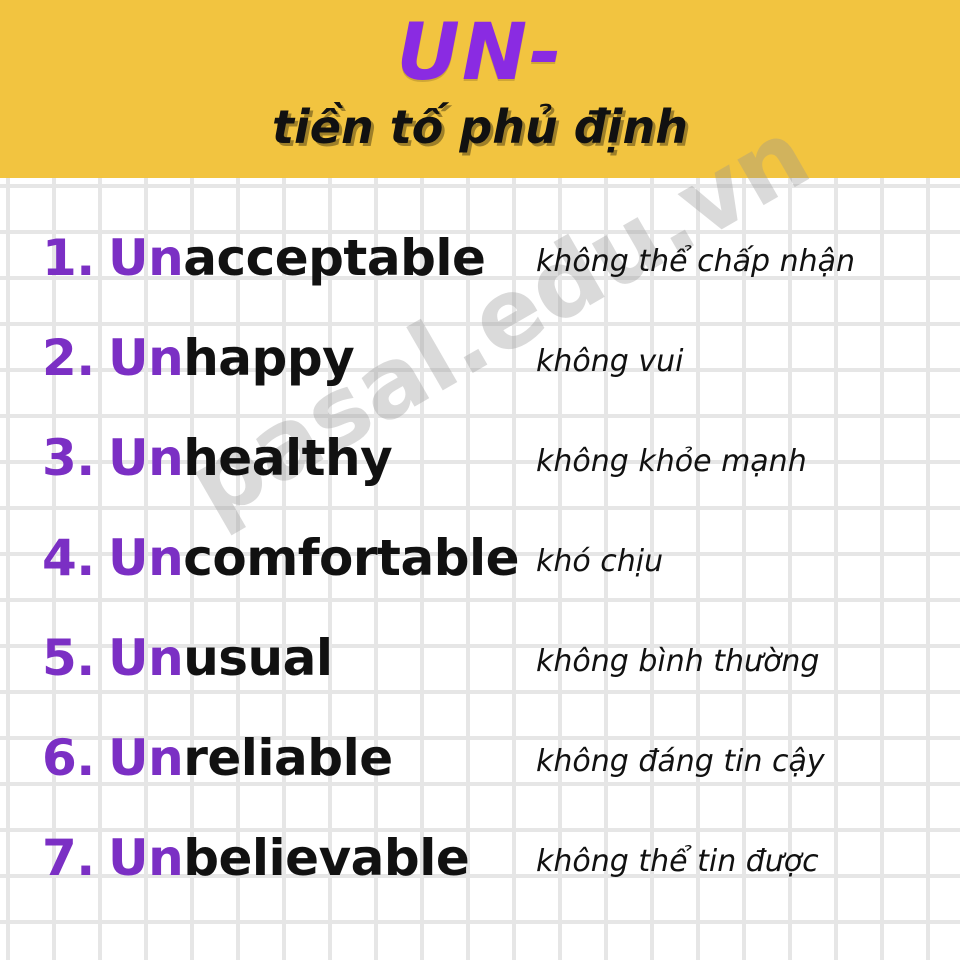  Describe the element at coordinates (258, 658) in the screenshot. I see `word-root: usual` at that location.